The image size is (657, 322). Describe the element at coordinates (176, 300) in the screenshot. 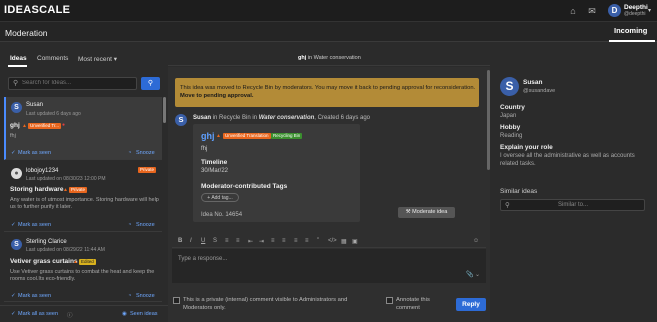

I see `private-comment-checkbox` at that location.